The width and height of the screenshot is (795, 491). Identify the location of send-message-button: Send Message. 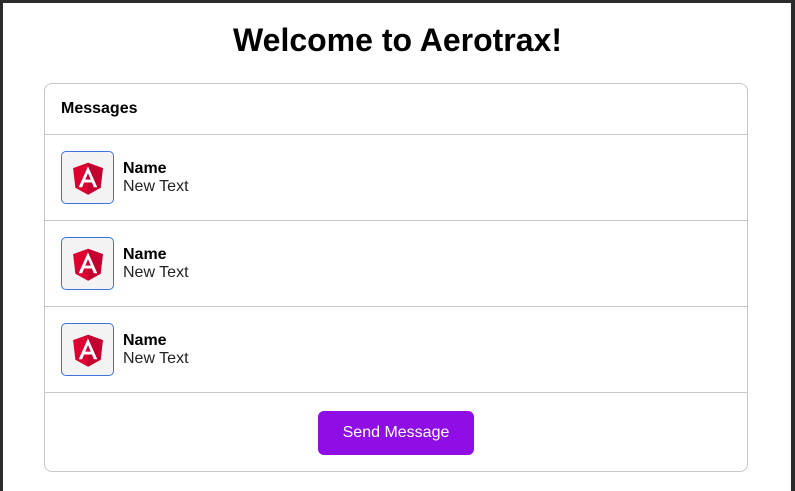
(396, 432).